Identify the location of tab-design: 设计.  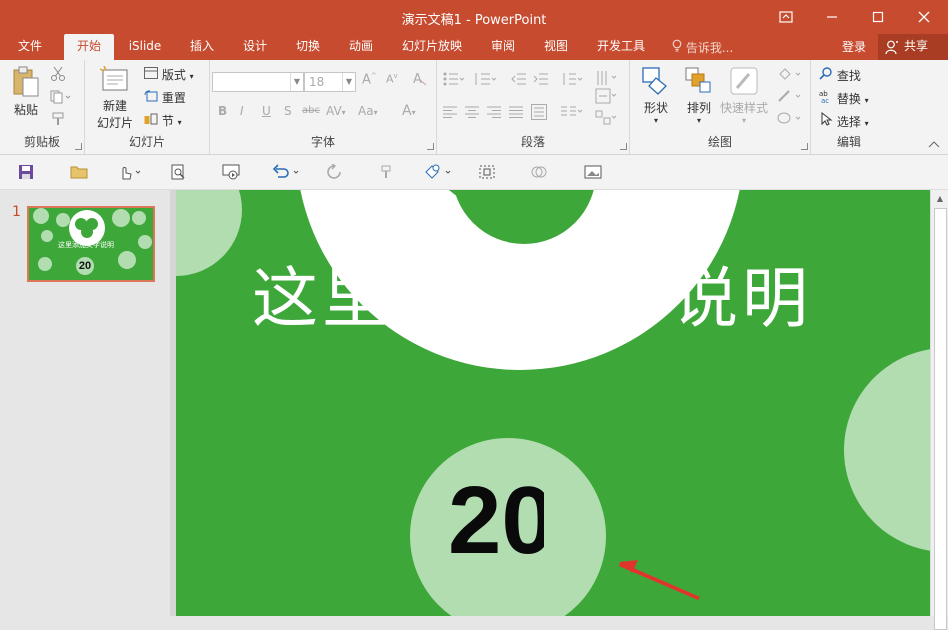
(255, 47).